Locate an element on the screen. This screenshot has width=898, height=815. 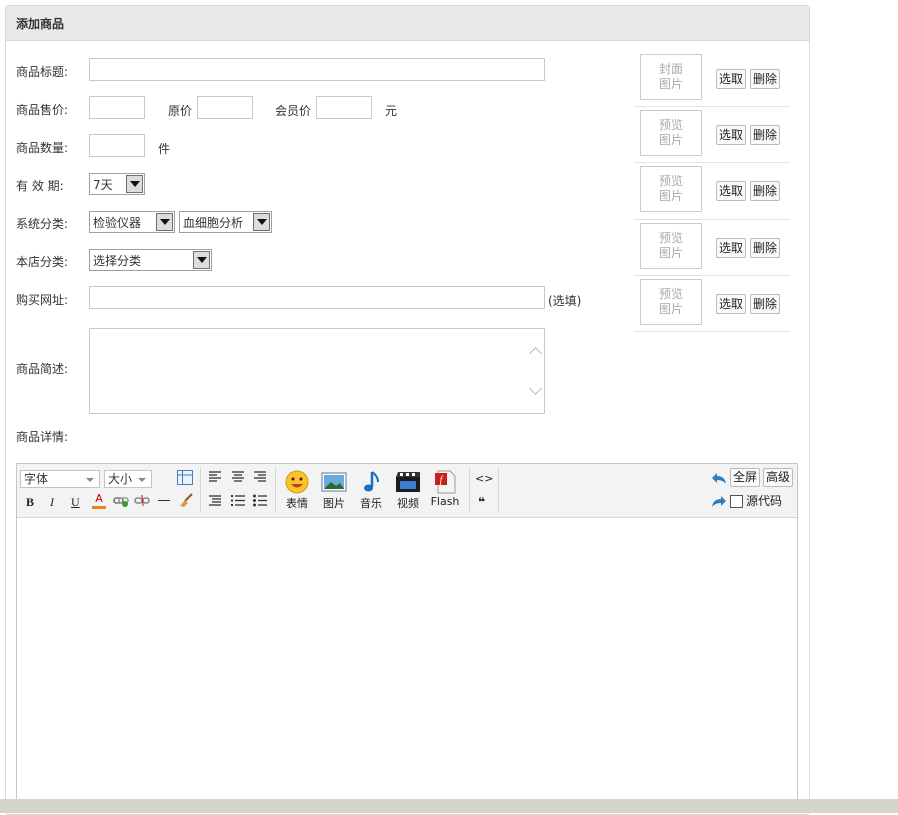
source-checkbox is located at coordinates (736, 501).